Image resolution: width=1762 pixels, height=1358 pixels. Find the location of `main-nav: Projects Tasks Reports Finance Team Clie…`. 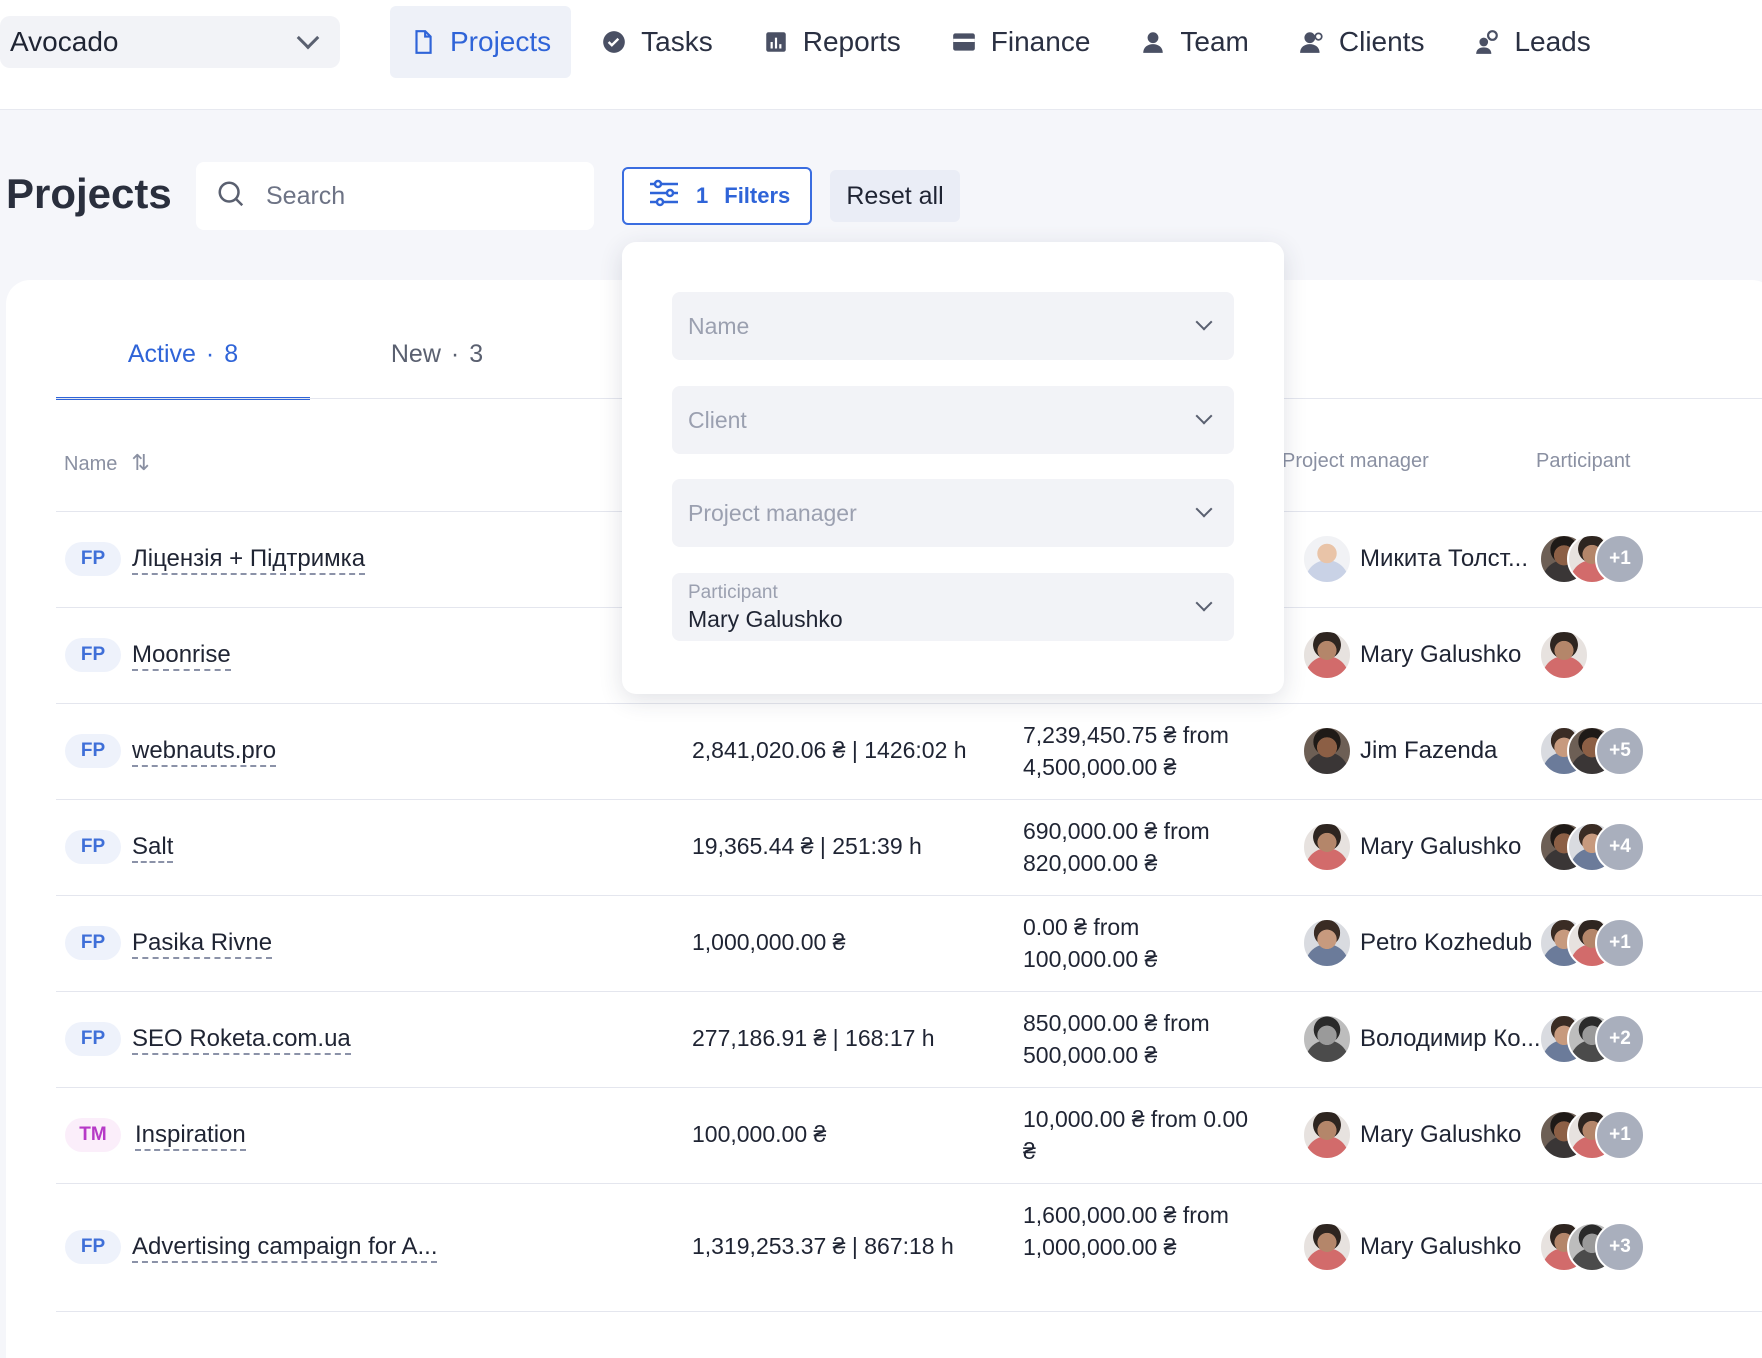

main-nav: Projects Tasks Reports Finance Team Clie… is located at coordinates (1005, 42).